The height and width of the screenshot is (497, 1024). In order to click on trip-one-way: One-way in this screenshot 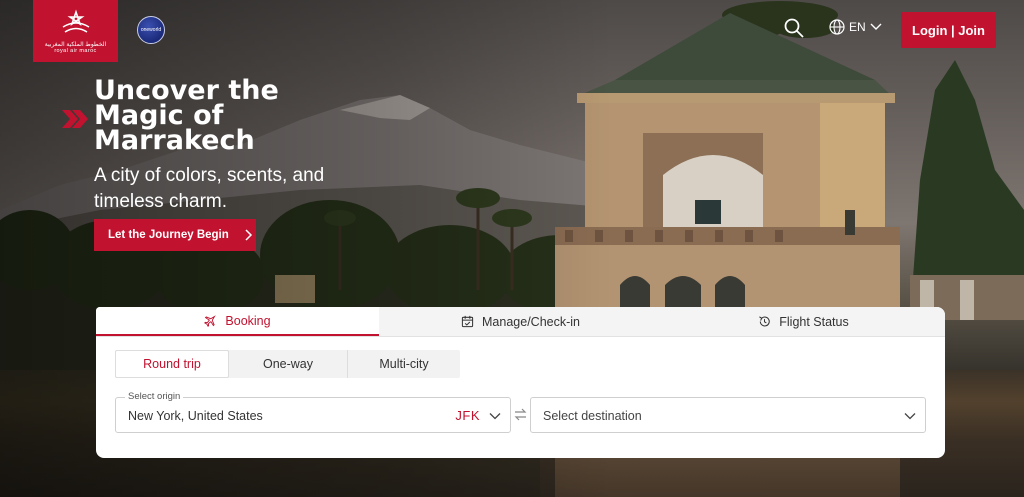, I will do `click(288, 364)`.